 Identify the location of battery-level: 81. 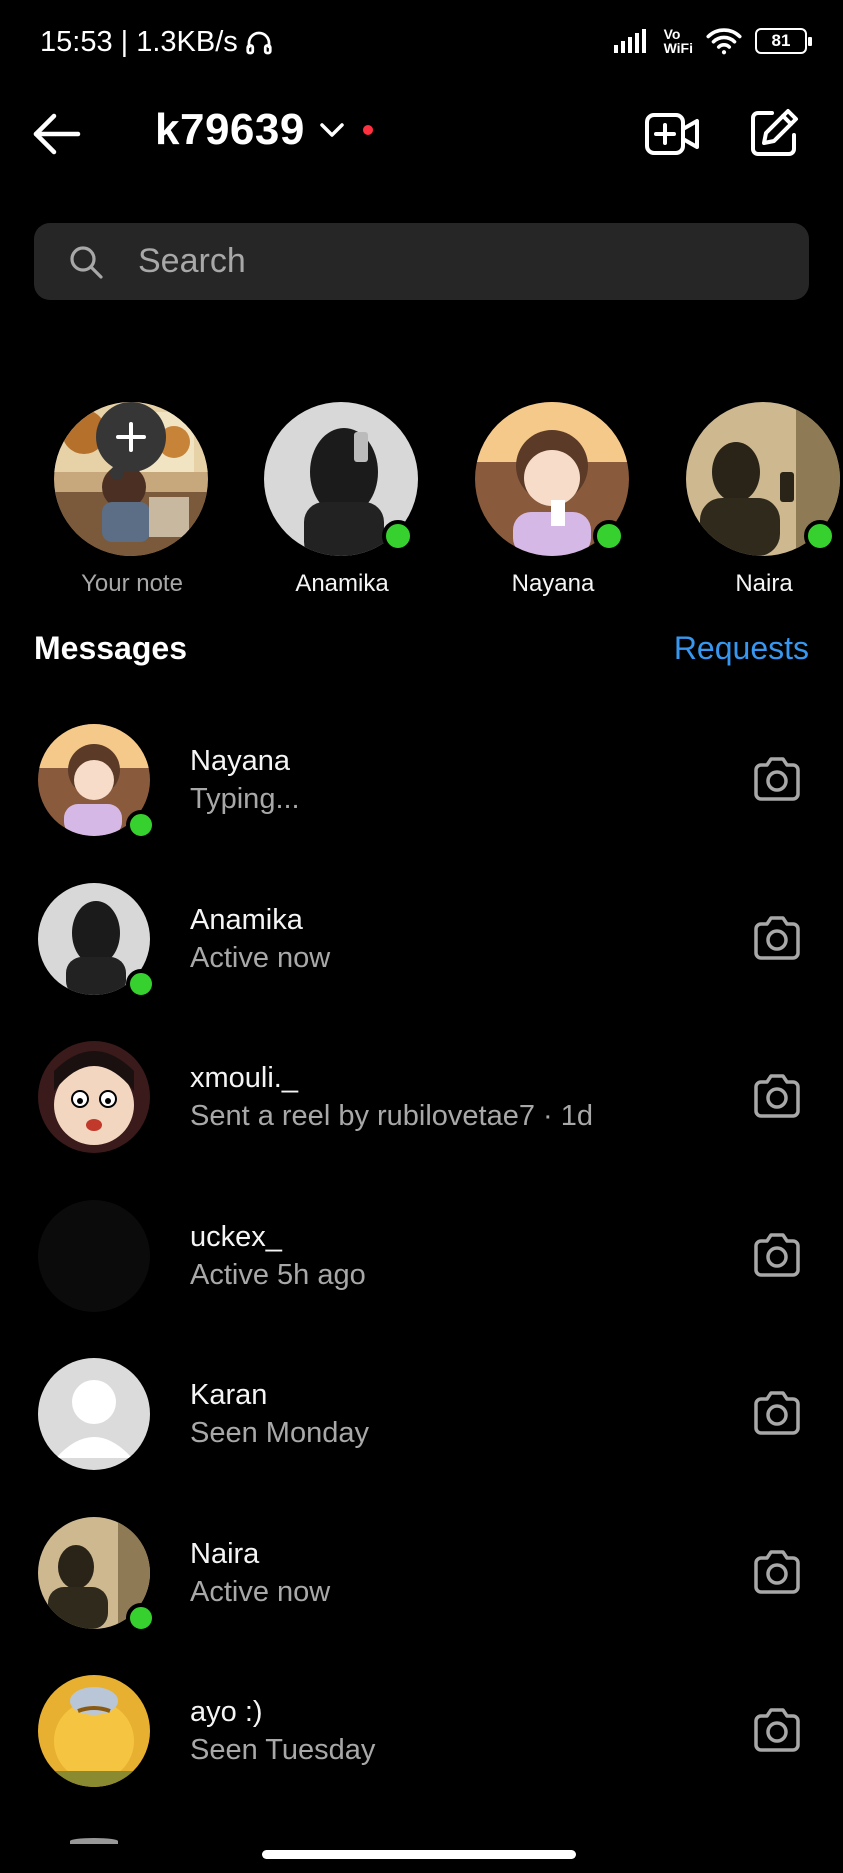
(781, 40).